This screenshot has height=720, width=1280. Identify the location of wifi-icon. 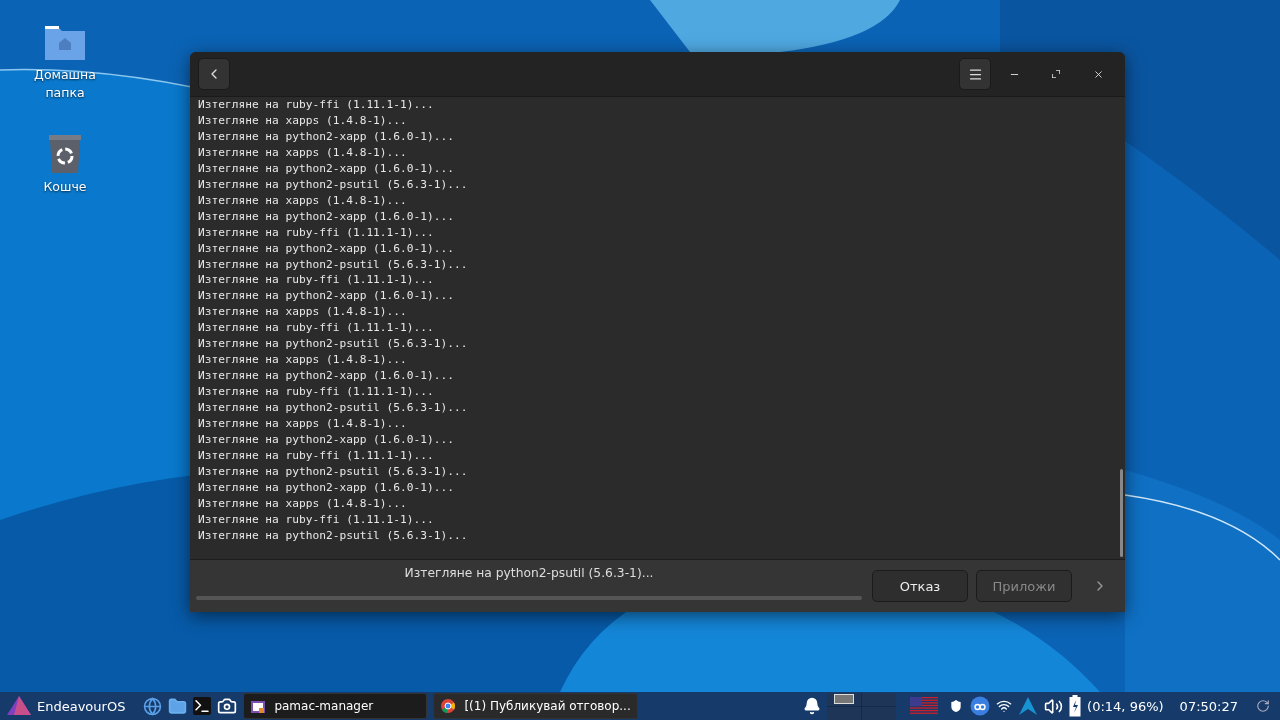
(1004, 706).